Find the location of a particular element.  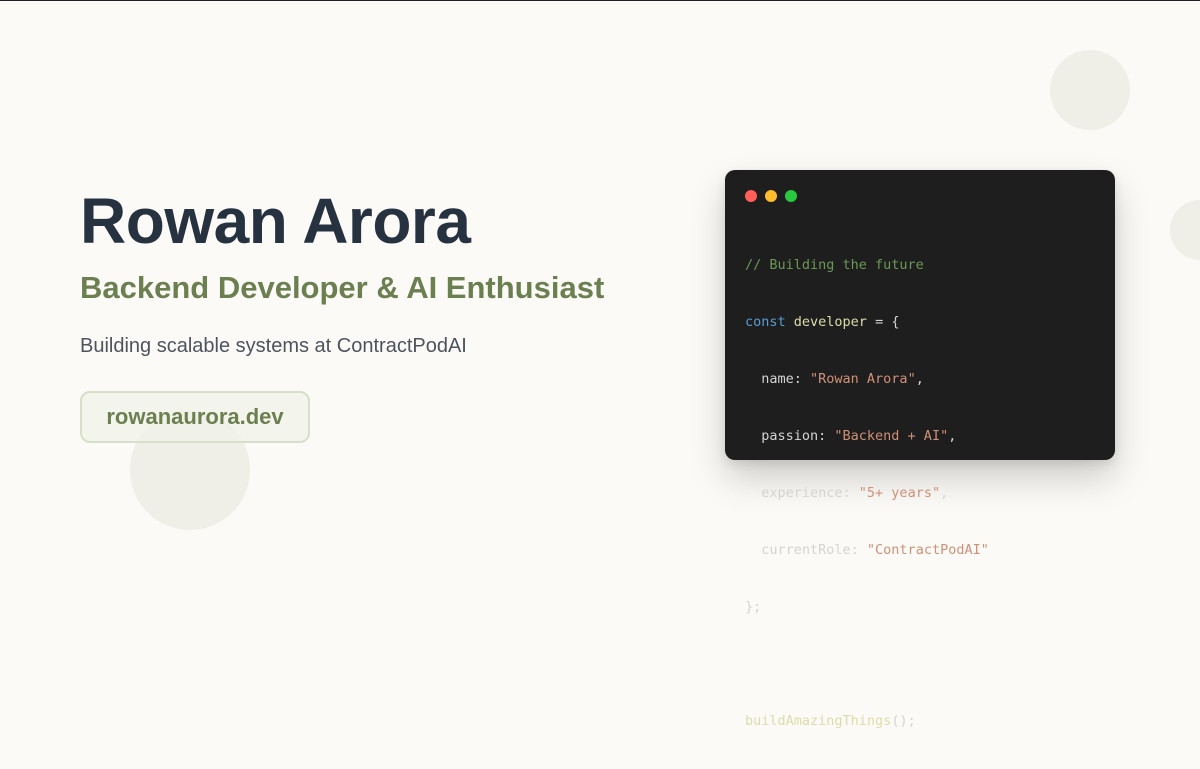

code-call-suffix: (); is located at coordinates (903, 721).